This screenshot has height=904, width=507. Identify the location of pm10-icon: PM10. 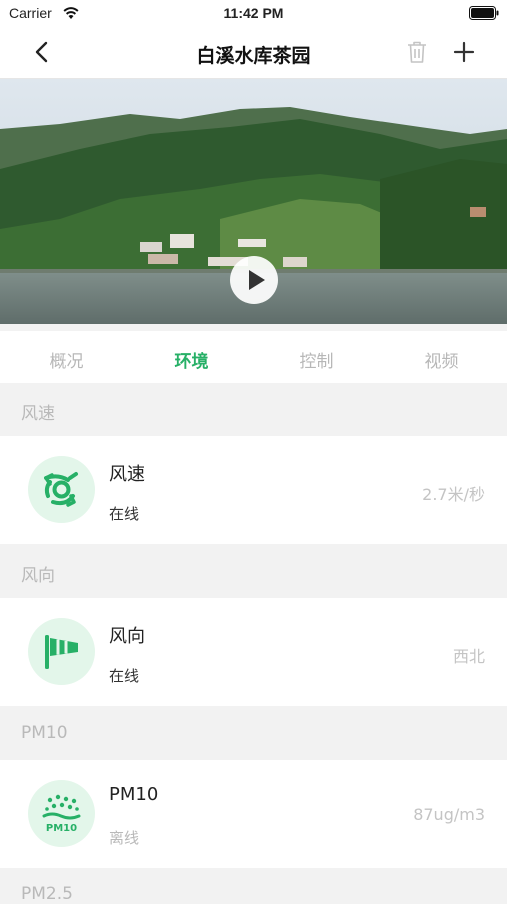
(61, 813).